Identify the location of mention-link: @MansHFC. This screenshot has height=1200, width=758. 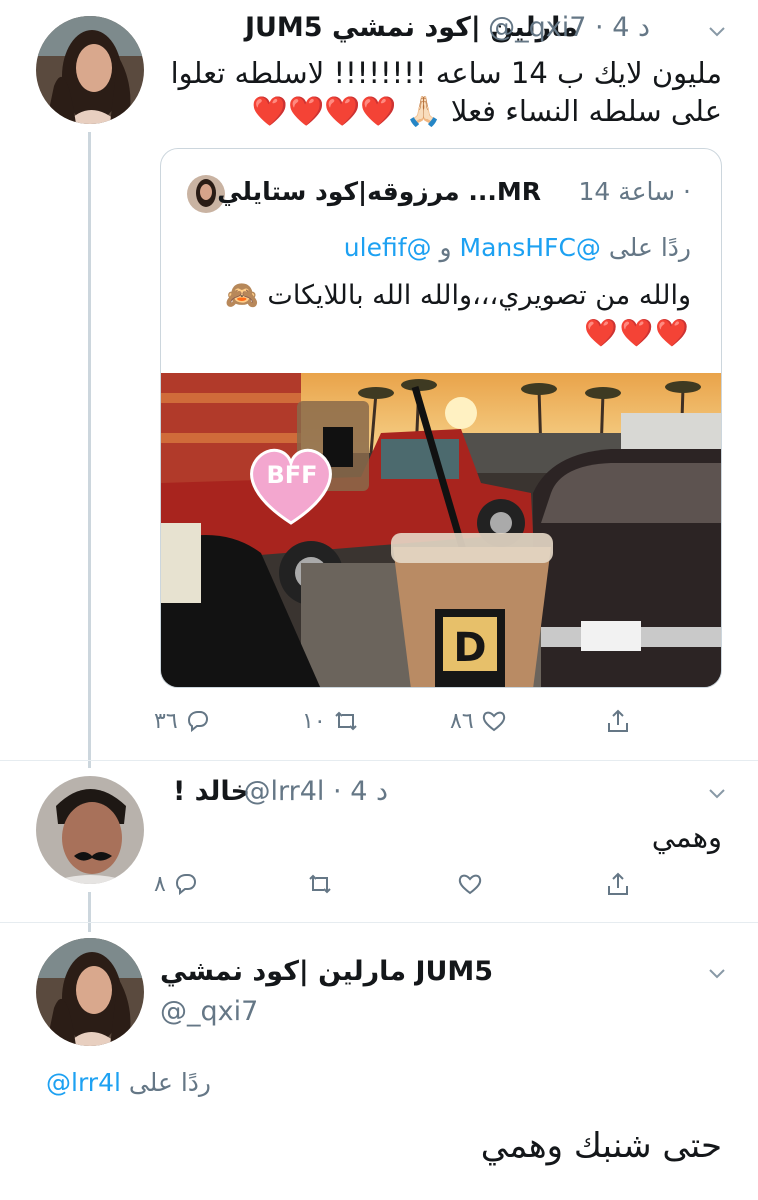
(530, 247).